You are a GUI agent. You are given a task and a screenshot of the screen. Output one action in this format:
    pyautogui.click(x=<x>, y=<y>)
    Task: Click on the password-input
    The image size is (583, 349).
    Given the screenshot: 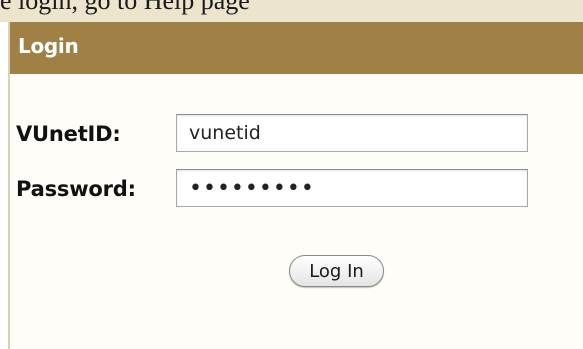 What is the action you would take?
    pyautogui.click(x=352, y=188)
    